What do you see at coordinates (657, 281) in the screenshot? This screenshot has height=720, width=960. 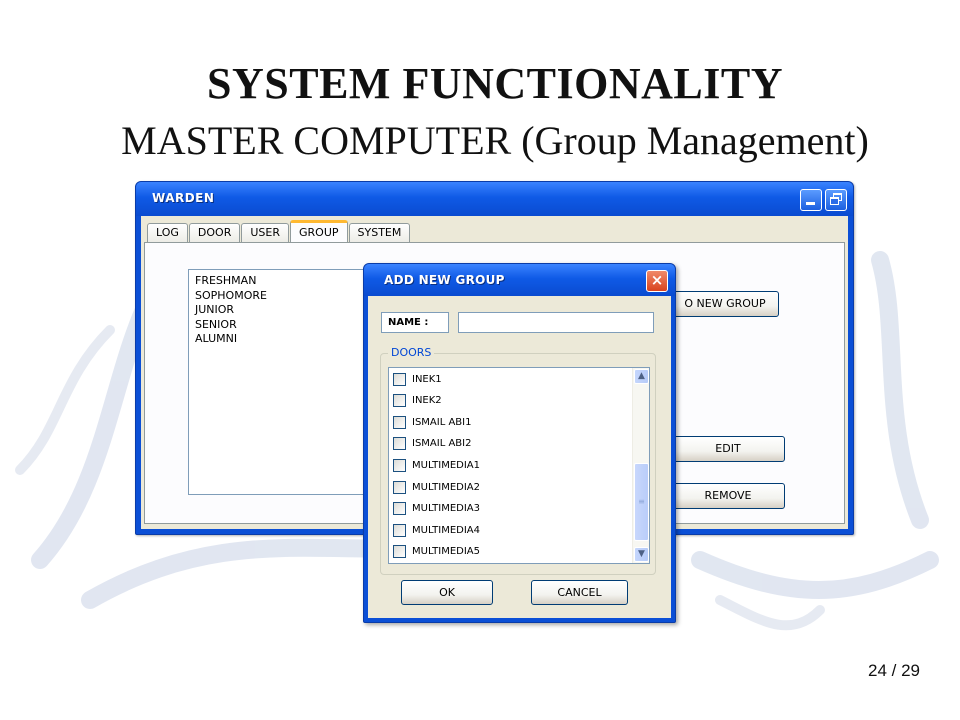 I see `close-icon: ×` at bounding box center [657, 281].